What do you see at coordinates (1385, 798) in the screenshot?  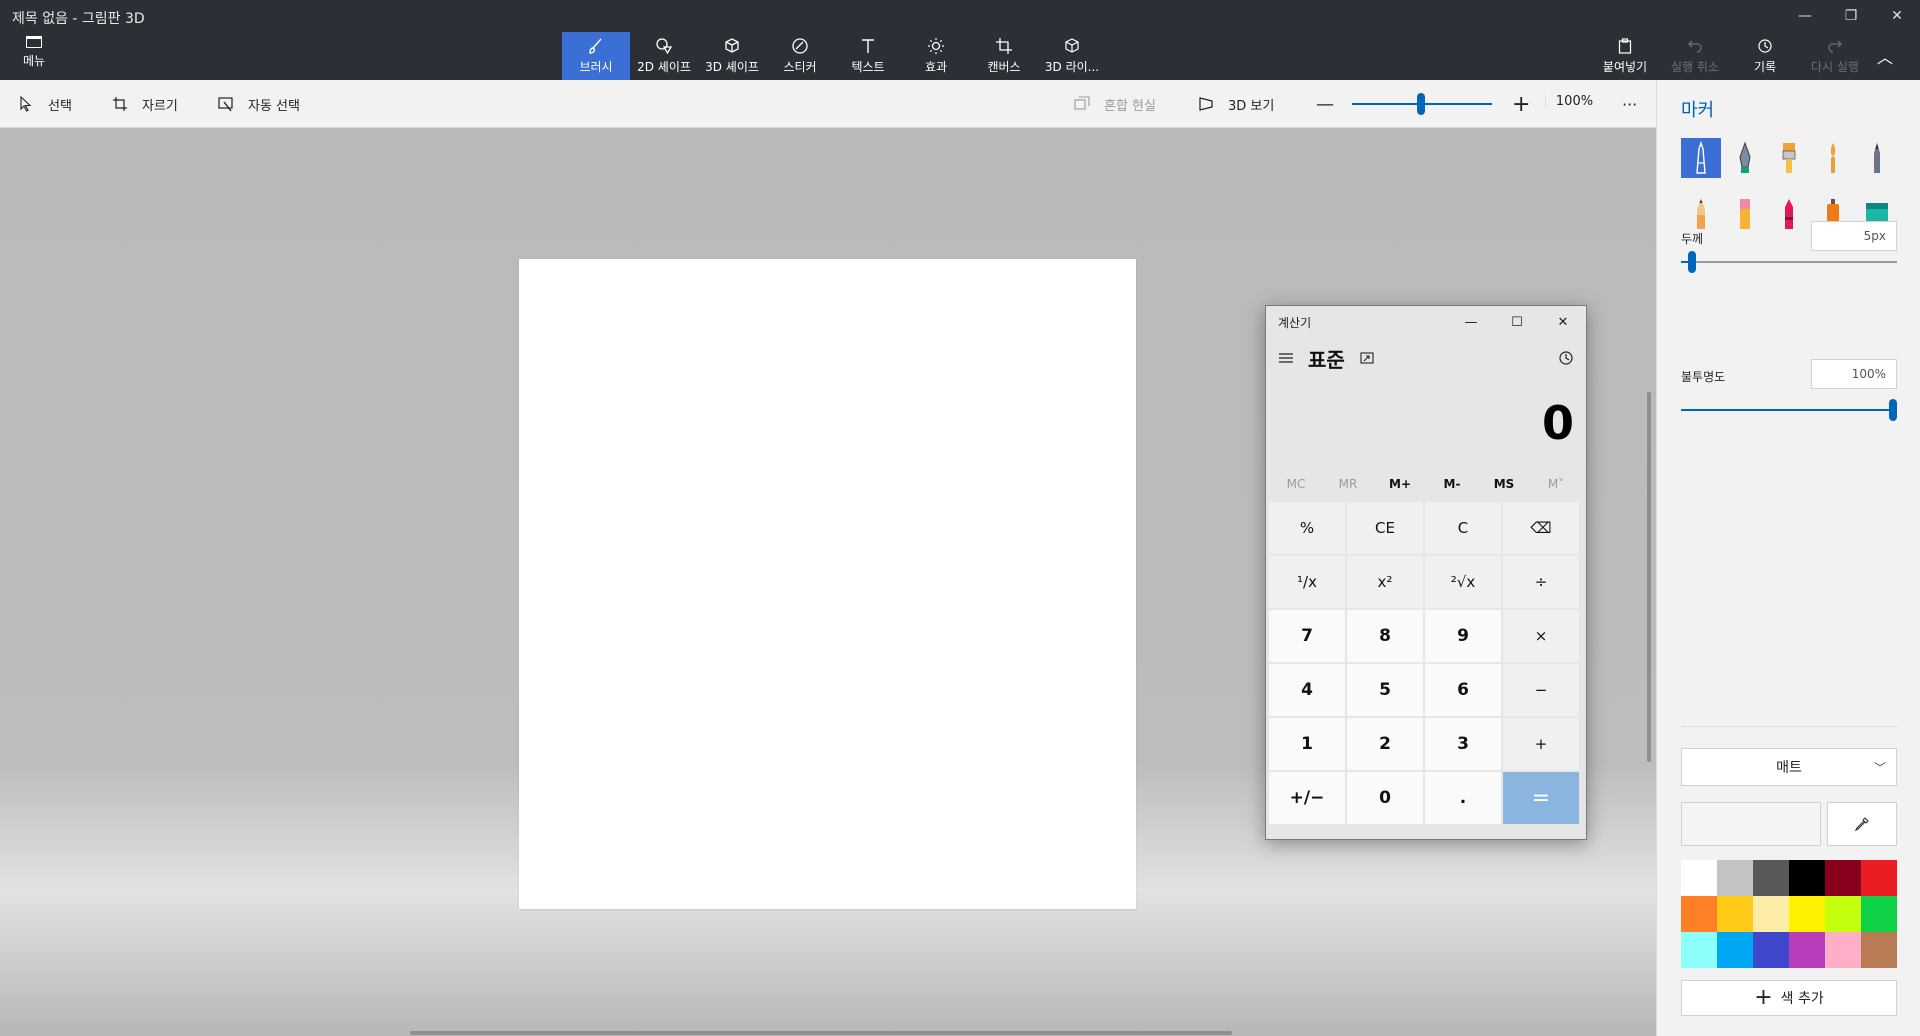 I see `calculator-key-21: 0` at bounding box center [1385, 798].